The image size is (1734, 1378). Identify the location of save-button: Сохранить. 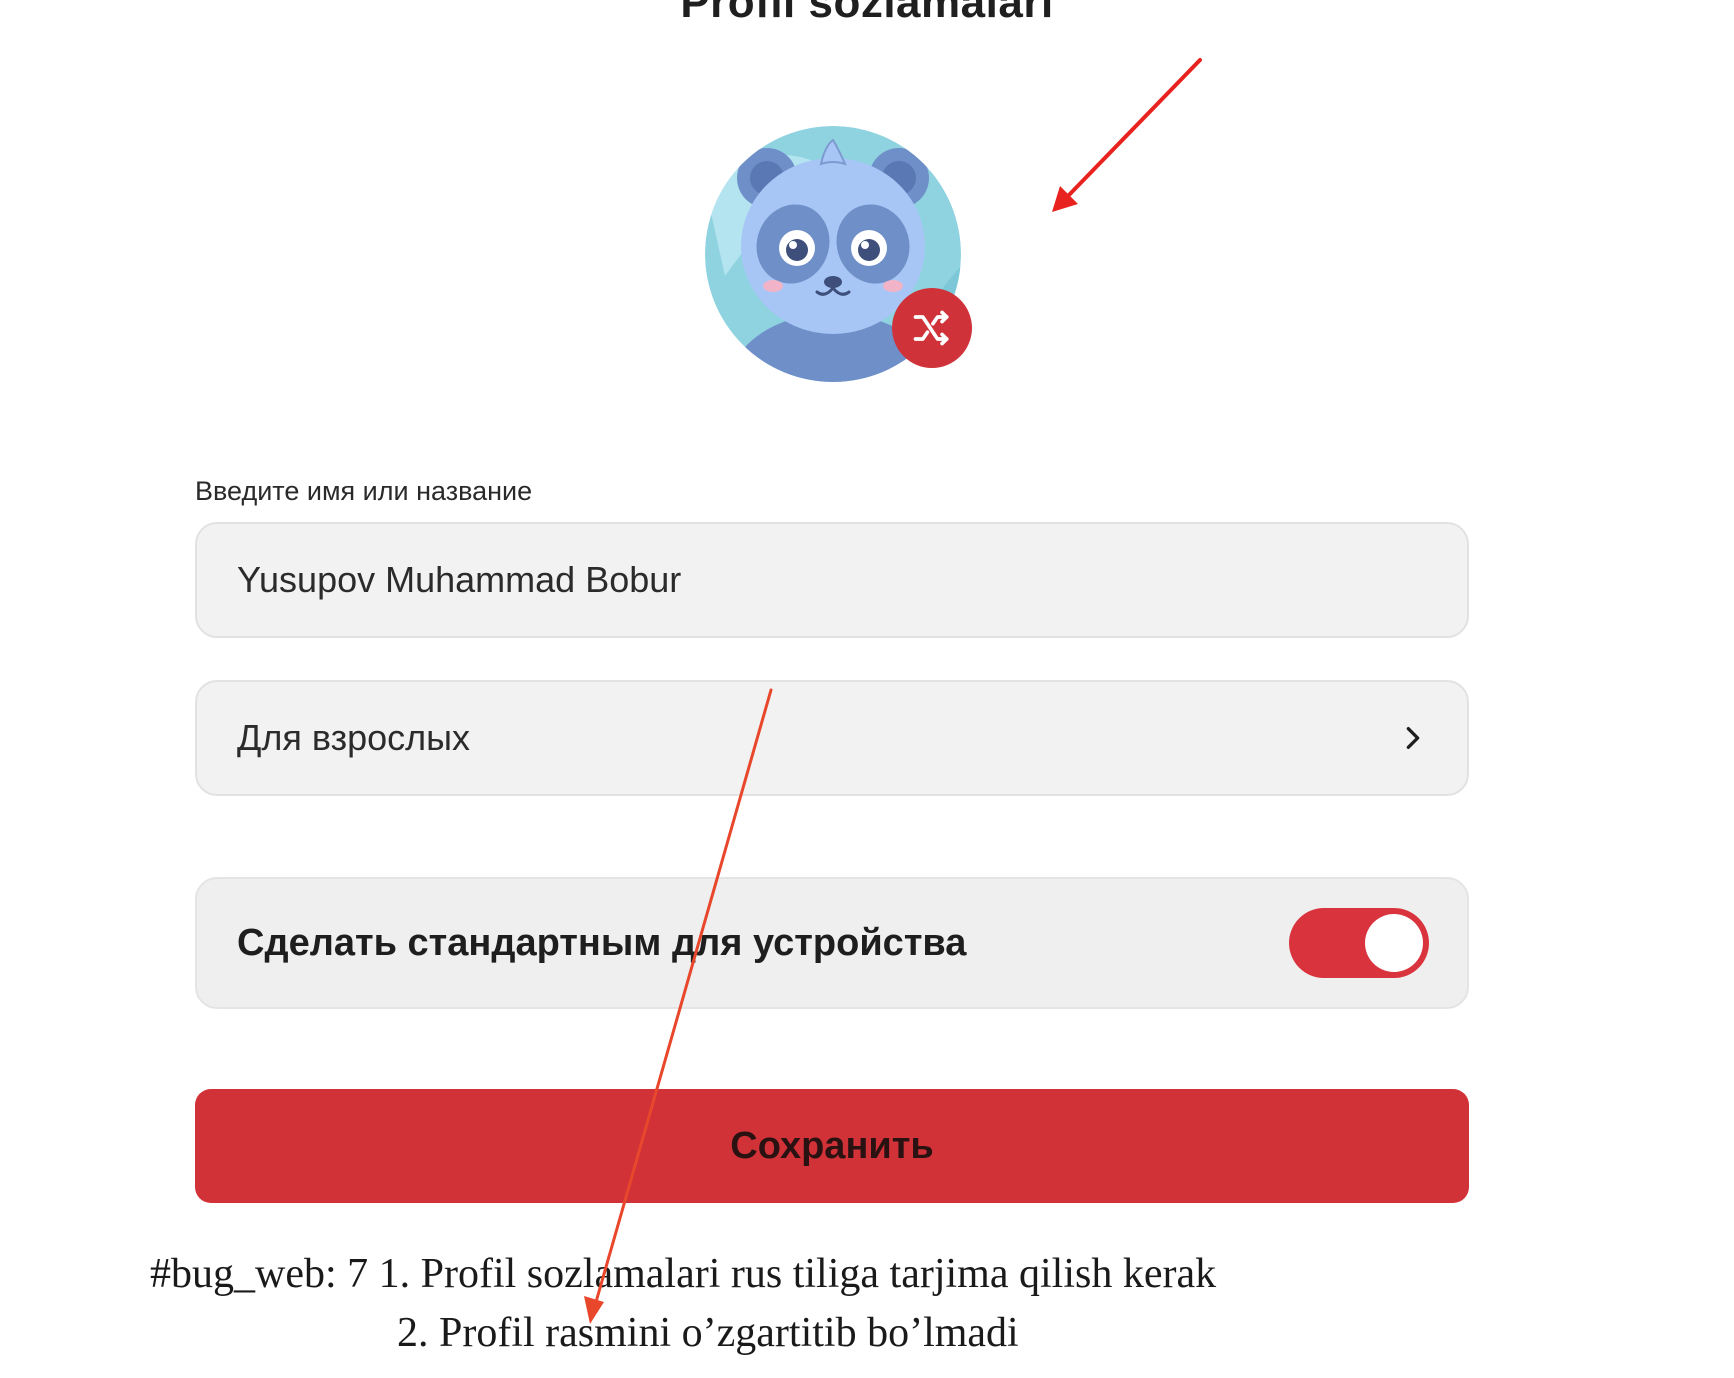
(832, 1146).